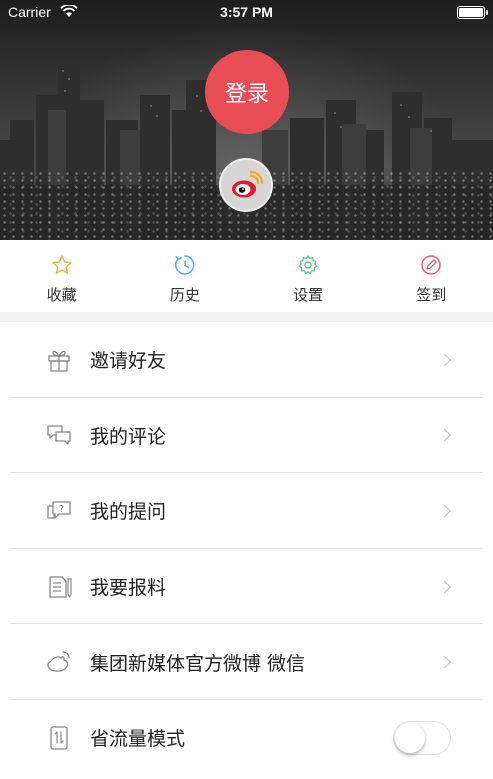 The image size is (493, 779). I want to click on list-item-data-saver: 省流量模式, so click(246, 738).